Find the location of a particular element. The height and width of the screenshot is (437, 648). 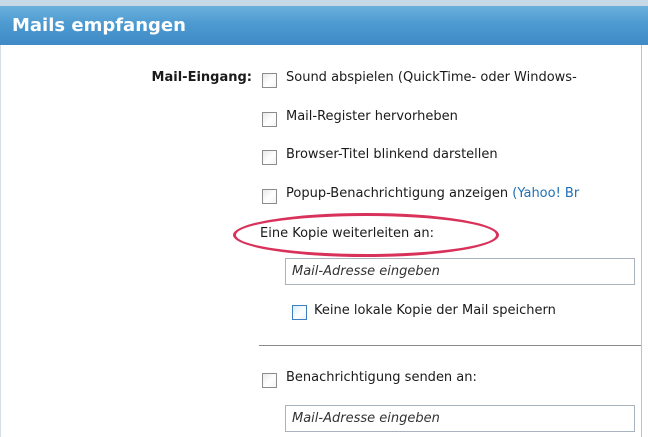

panel-left-border is located at coordinates (0, 241).